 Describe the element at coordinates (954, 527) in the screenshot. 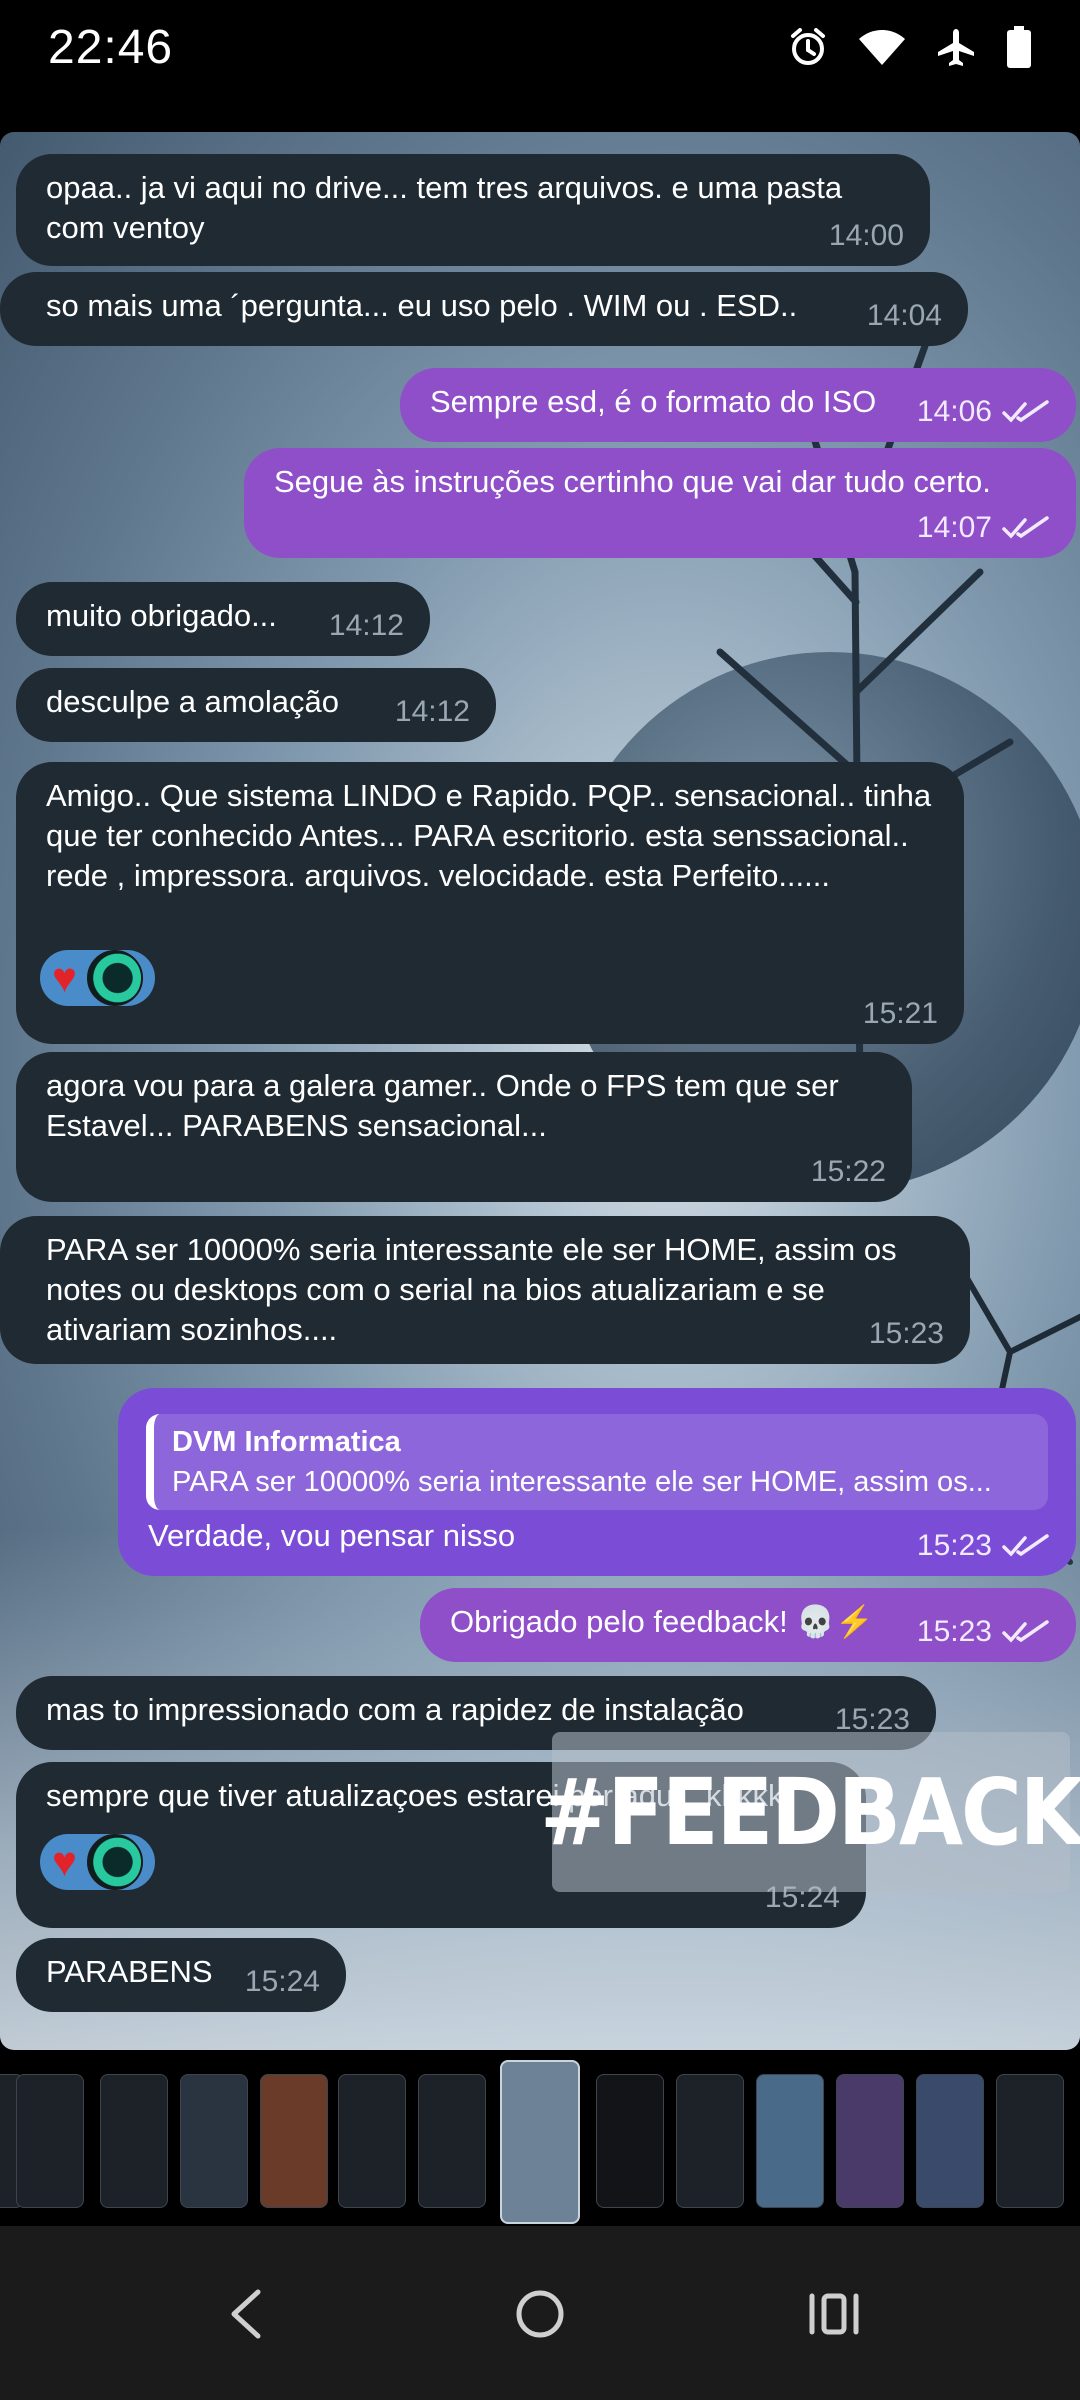

I see `message-time: 14:07` at that location.